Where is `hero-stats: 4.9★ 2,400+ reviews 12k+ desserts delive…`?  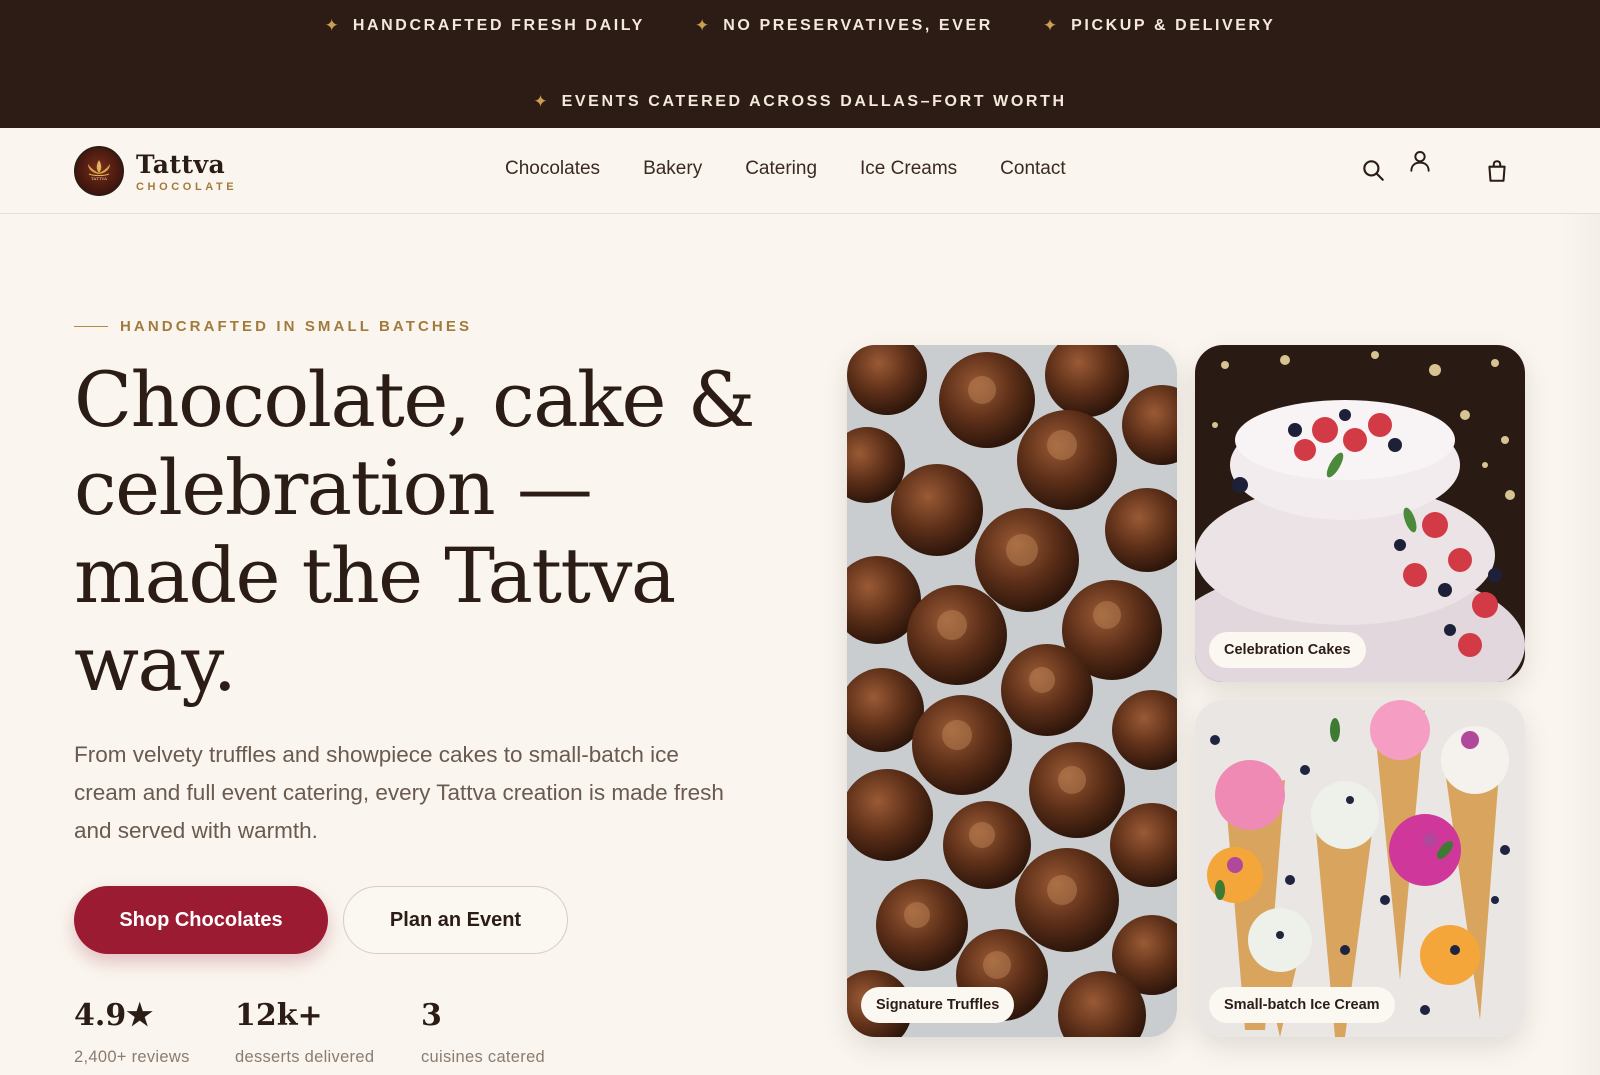
hero-stats: 4.9★ 2,400+ reviews 12k+ desserts delive… is located at coordinates (309, 1032).